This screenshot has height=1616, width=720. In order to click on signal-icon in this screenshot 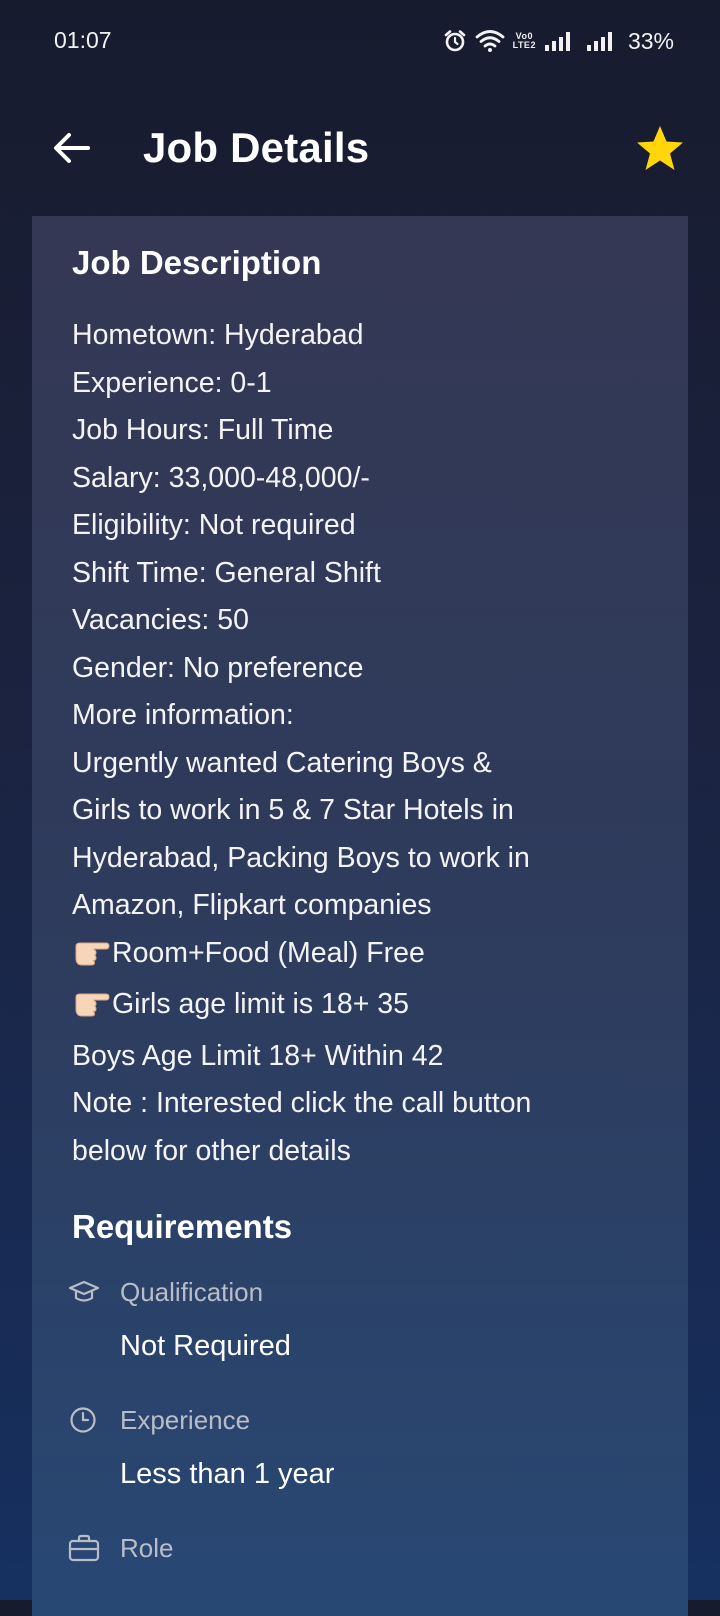, I will do `click(561, 41)`.